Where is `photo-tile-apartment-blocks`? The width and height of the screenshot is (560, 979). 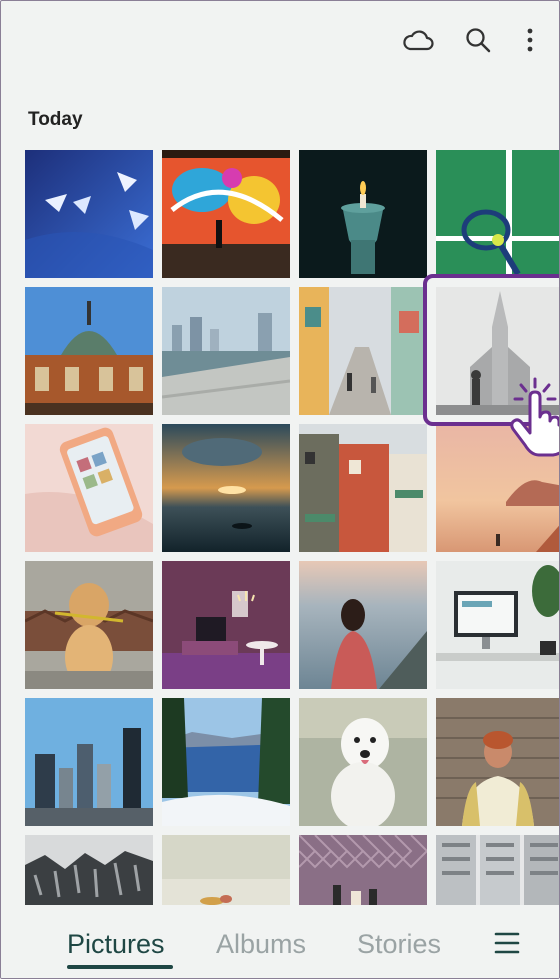
photo-tile-apartment-blocks is located at coordinates (497, 870).